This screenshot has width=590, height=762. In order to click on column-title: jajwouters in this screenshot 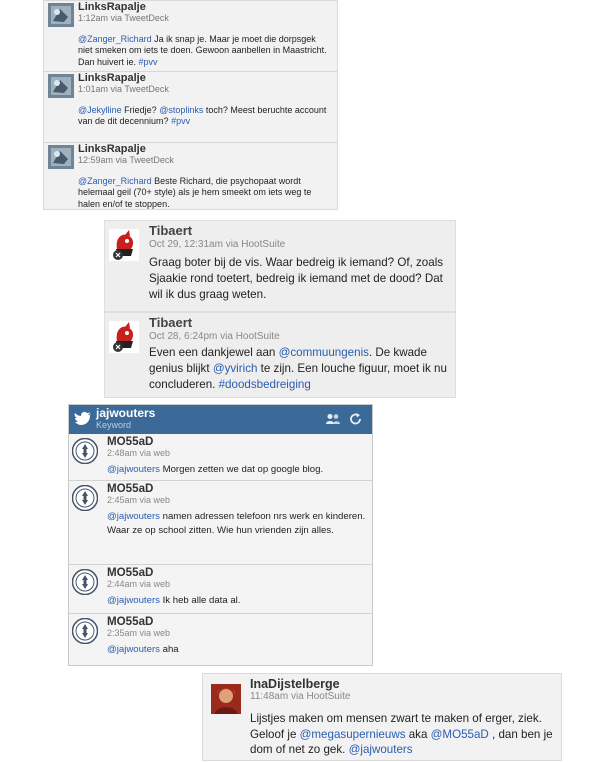, I will do `click(126, 413)`.